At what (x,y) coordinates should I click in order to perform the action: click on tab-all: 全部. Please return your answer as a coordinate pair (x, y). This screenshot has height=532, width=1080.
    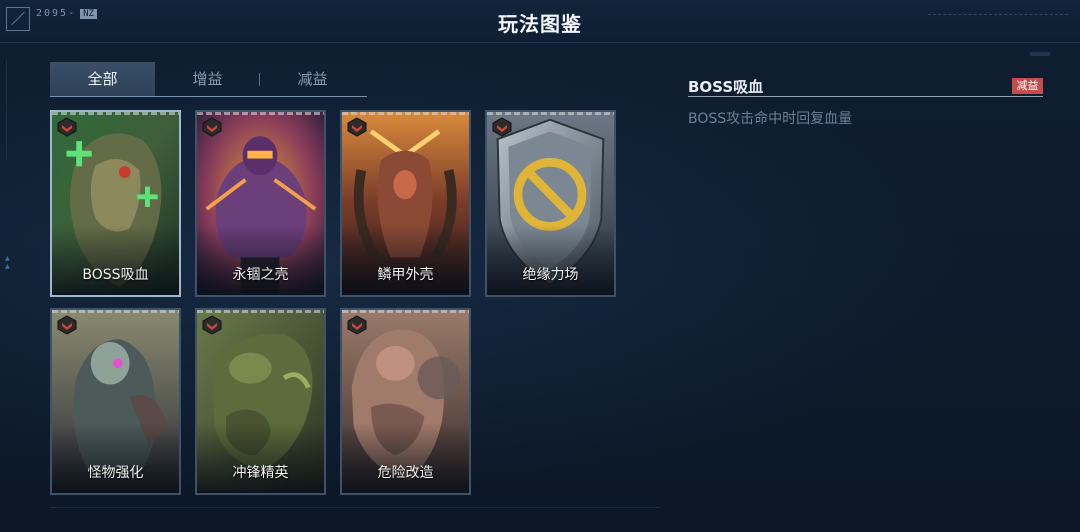
    Looking at the image, I should click on (102, 79).